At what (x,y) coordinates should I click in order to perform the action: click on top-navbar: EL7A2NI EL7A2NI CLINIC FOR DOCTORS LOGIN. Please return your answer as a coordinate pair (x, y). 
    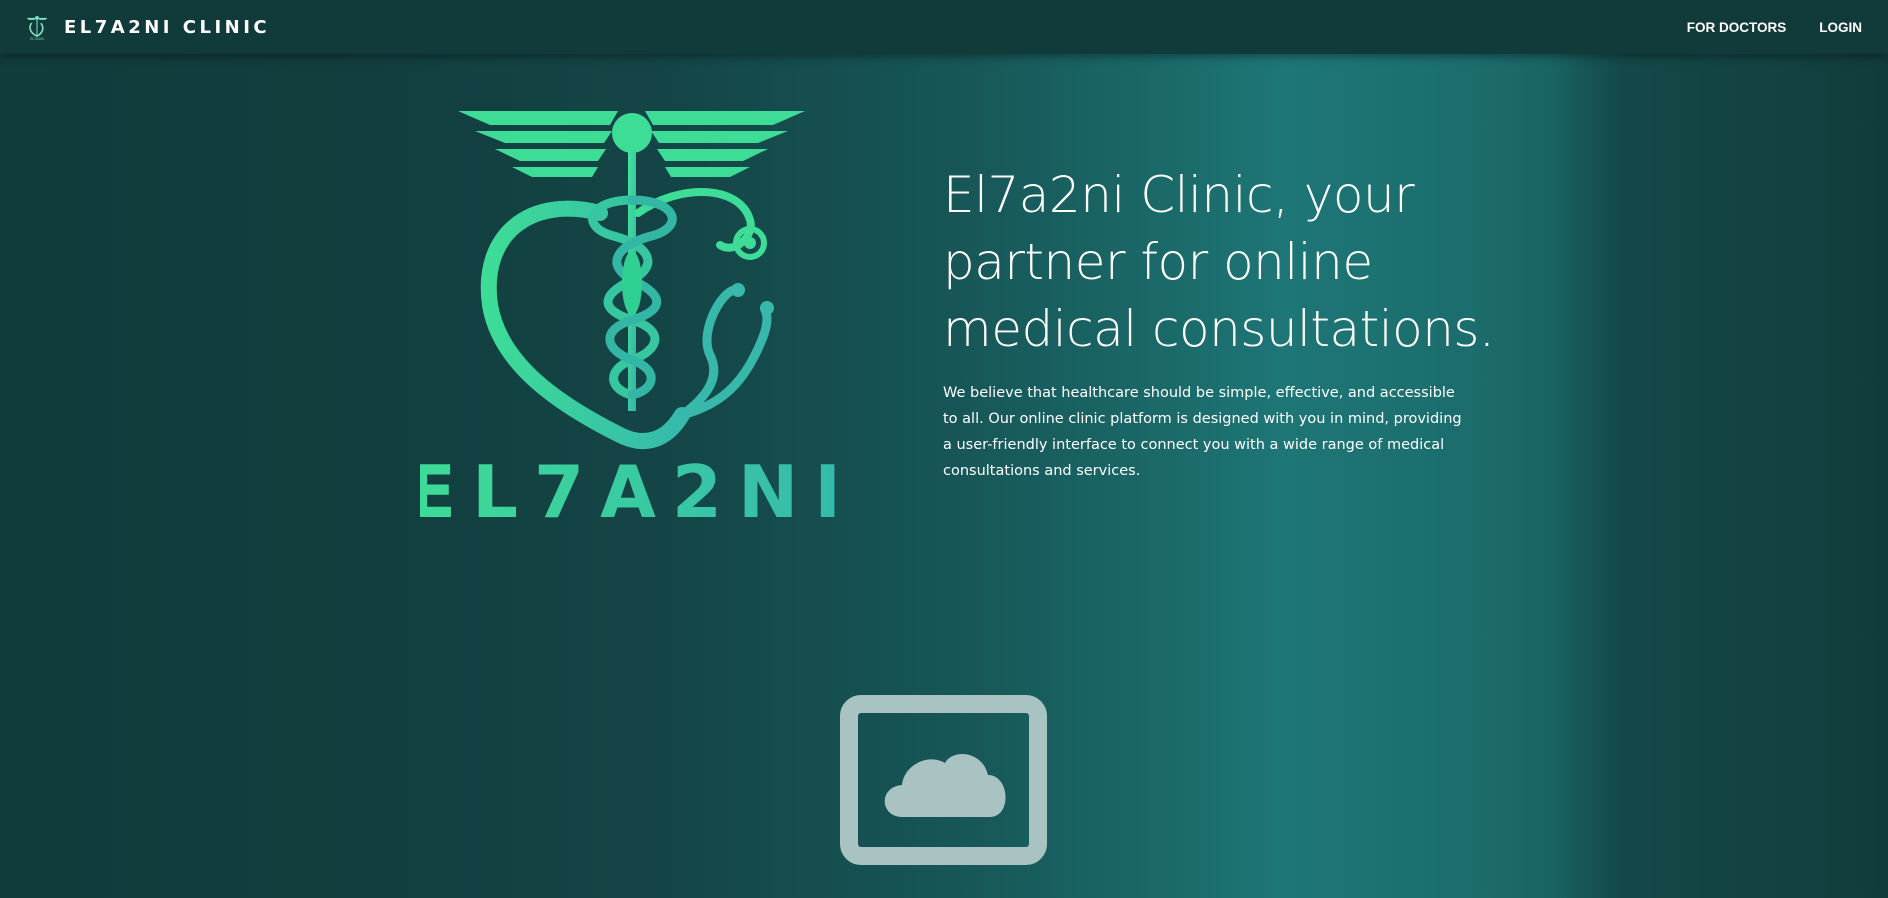
    Looking at the image, I should click on (944, 27).